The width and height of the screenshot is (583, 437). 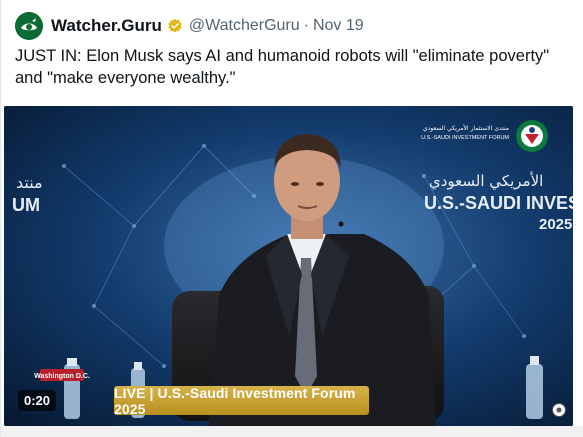 I want to click on backdrop-year: 2025, so click(x=555, y=224).